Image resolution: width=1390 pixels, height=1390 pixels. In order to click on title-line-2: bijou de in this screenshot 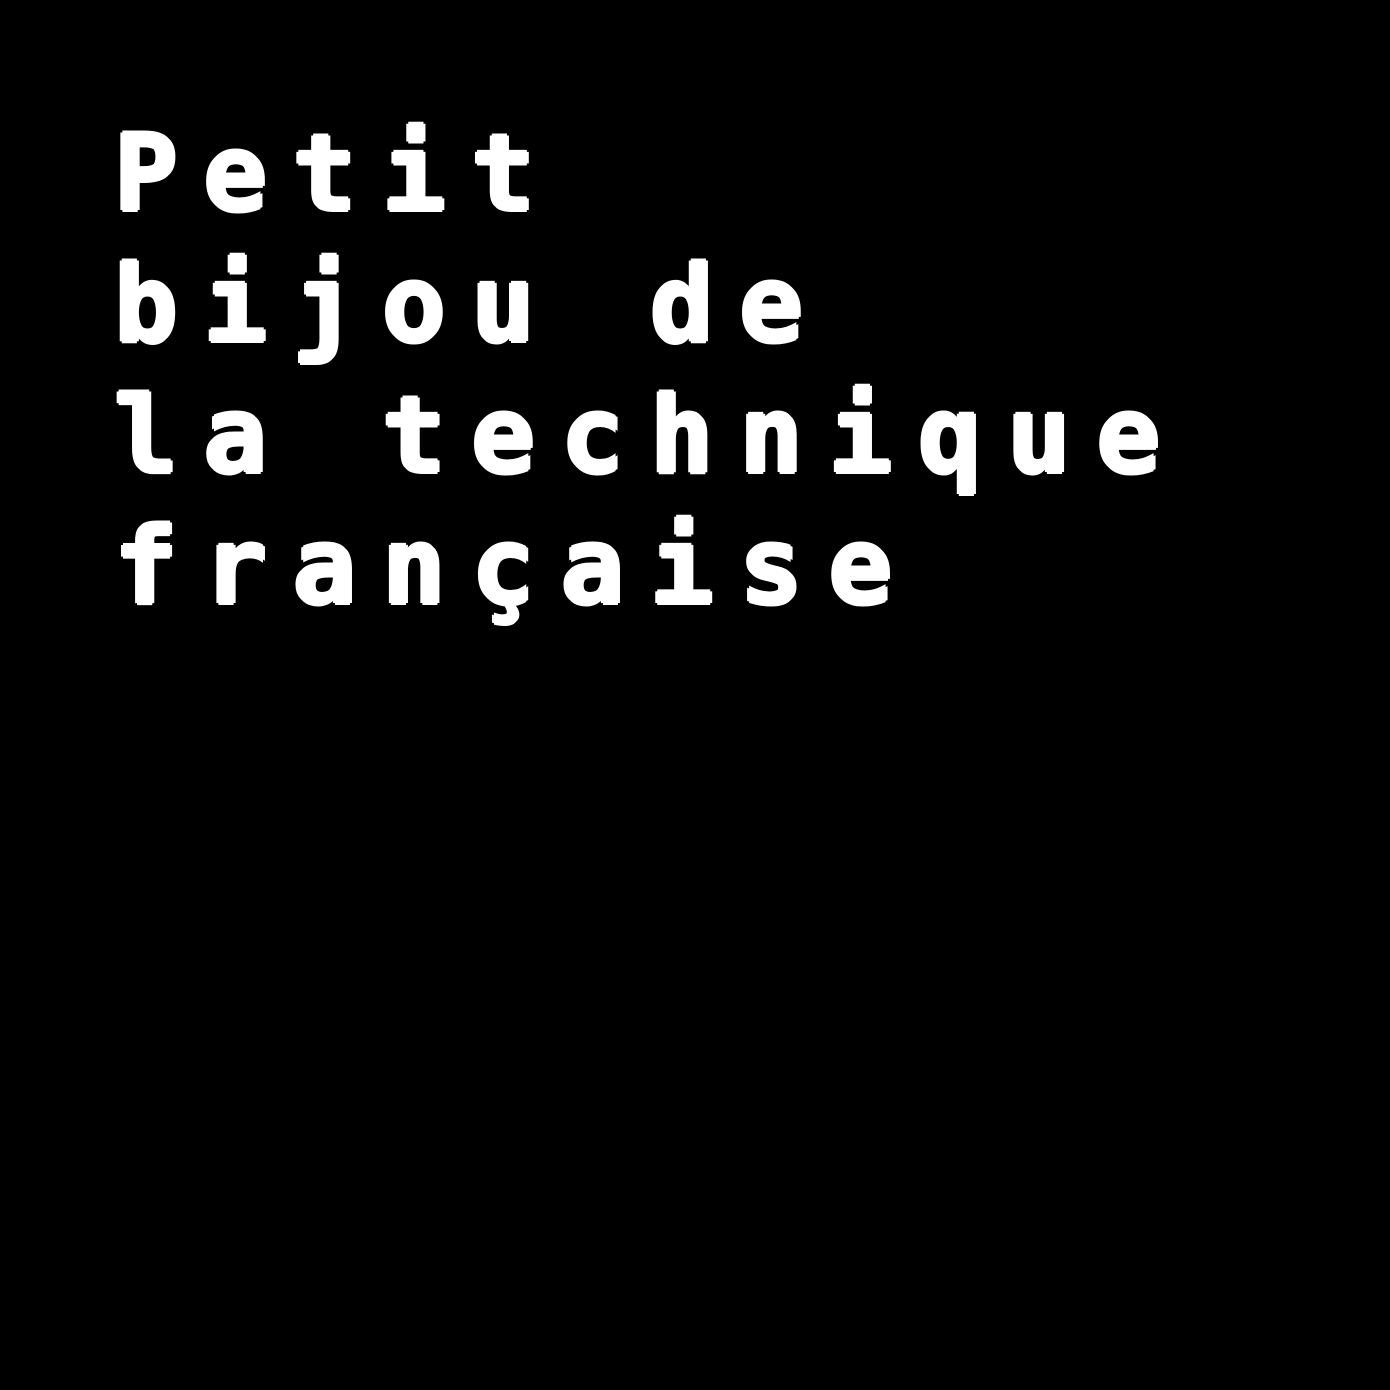, I will do `click(471, 304)`.